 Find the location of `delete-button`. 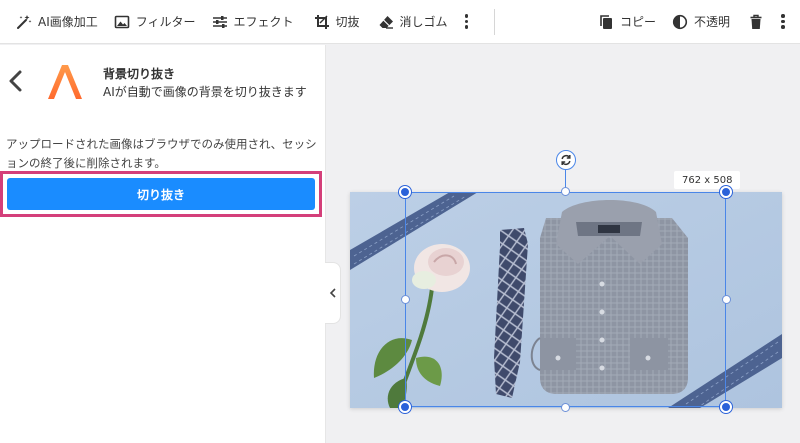

delete-button is located at coordinates (756, 22).